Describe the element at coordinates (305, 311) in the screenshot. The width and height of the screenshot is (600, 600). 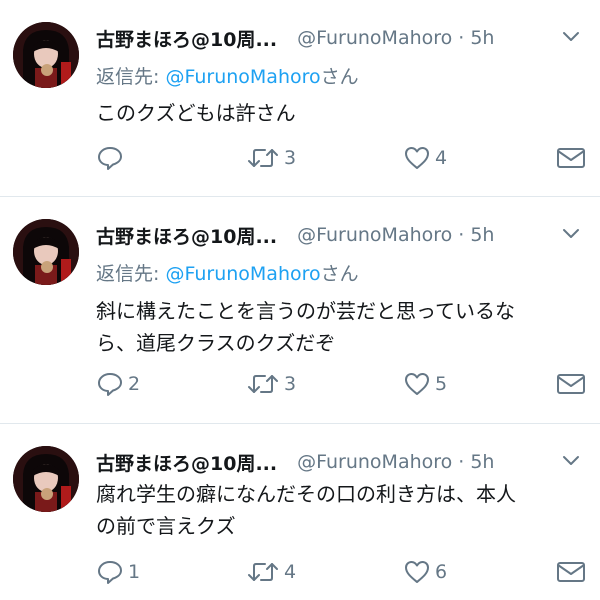
I see `tweet-text-line: 斜に構えたことを言うのが芸だと思っているな` at that location.